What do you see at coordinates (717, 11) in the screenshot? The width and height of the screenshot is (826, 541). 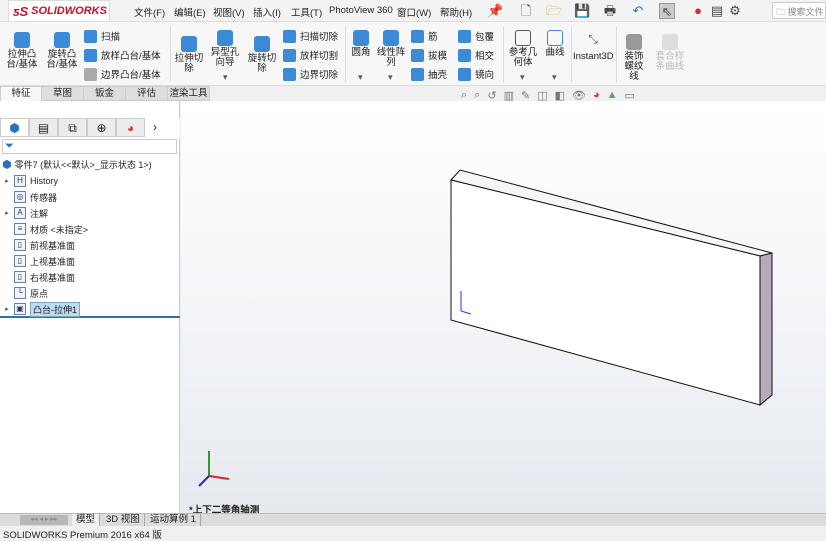 I see `file-properties-icon: ▤` at bounding box center [717, 11].